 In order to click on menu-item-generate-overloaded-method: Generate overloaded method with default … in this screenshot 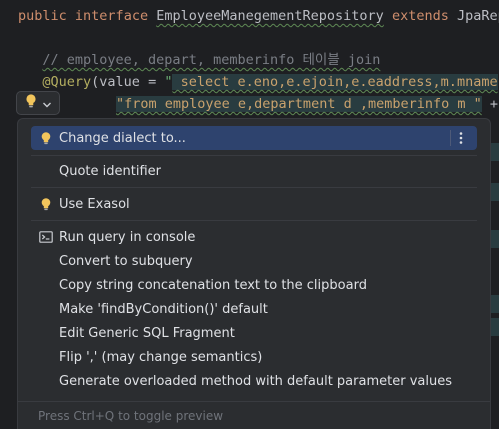, I will do `click(254, 381)`.